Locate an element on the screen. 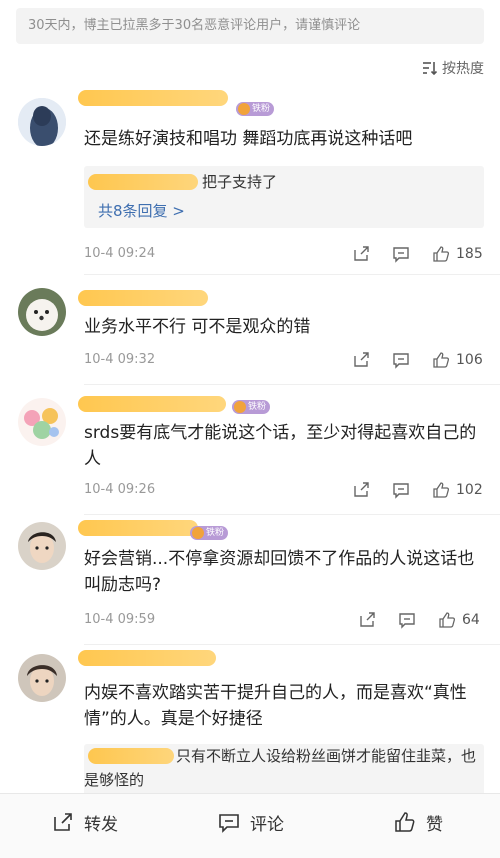 The height and width of the screenshot is (858, 500). notice-banner: 30天内，博主已拉黑多于30名恶意评论用户，请谨慎评论 is located at coordinates (250, 26).